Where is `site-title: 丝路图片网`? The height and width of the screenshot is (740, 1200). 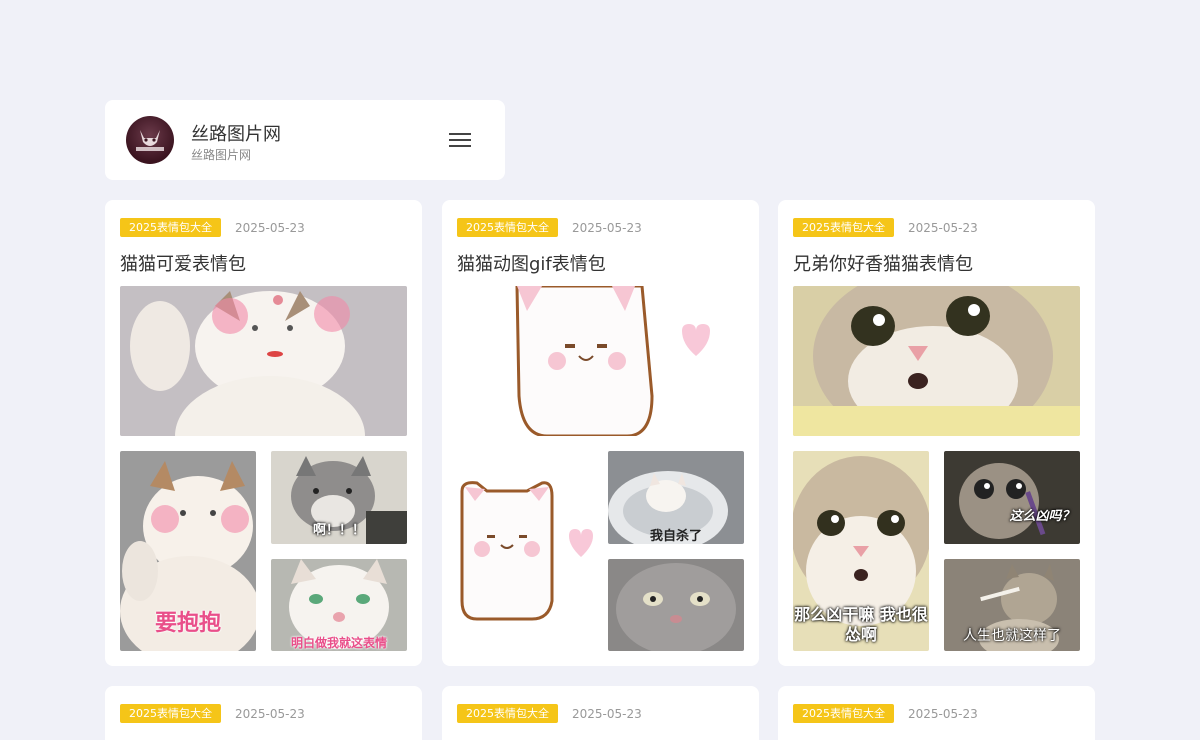
site-title: 丝路图片网 is located at coordinates (236, 133).